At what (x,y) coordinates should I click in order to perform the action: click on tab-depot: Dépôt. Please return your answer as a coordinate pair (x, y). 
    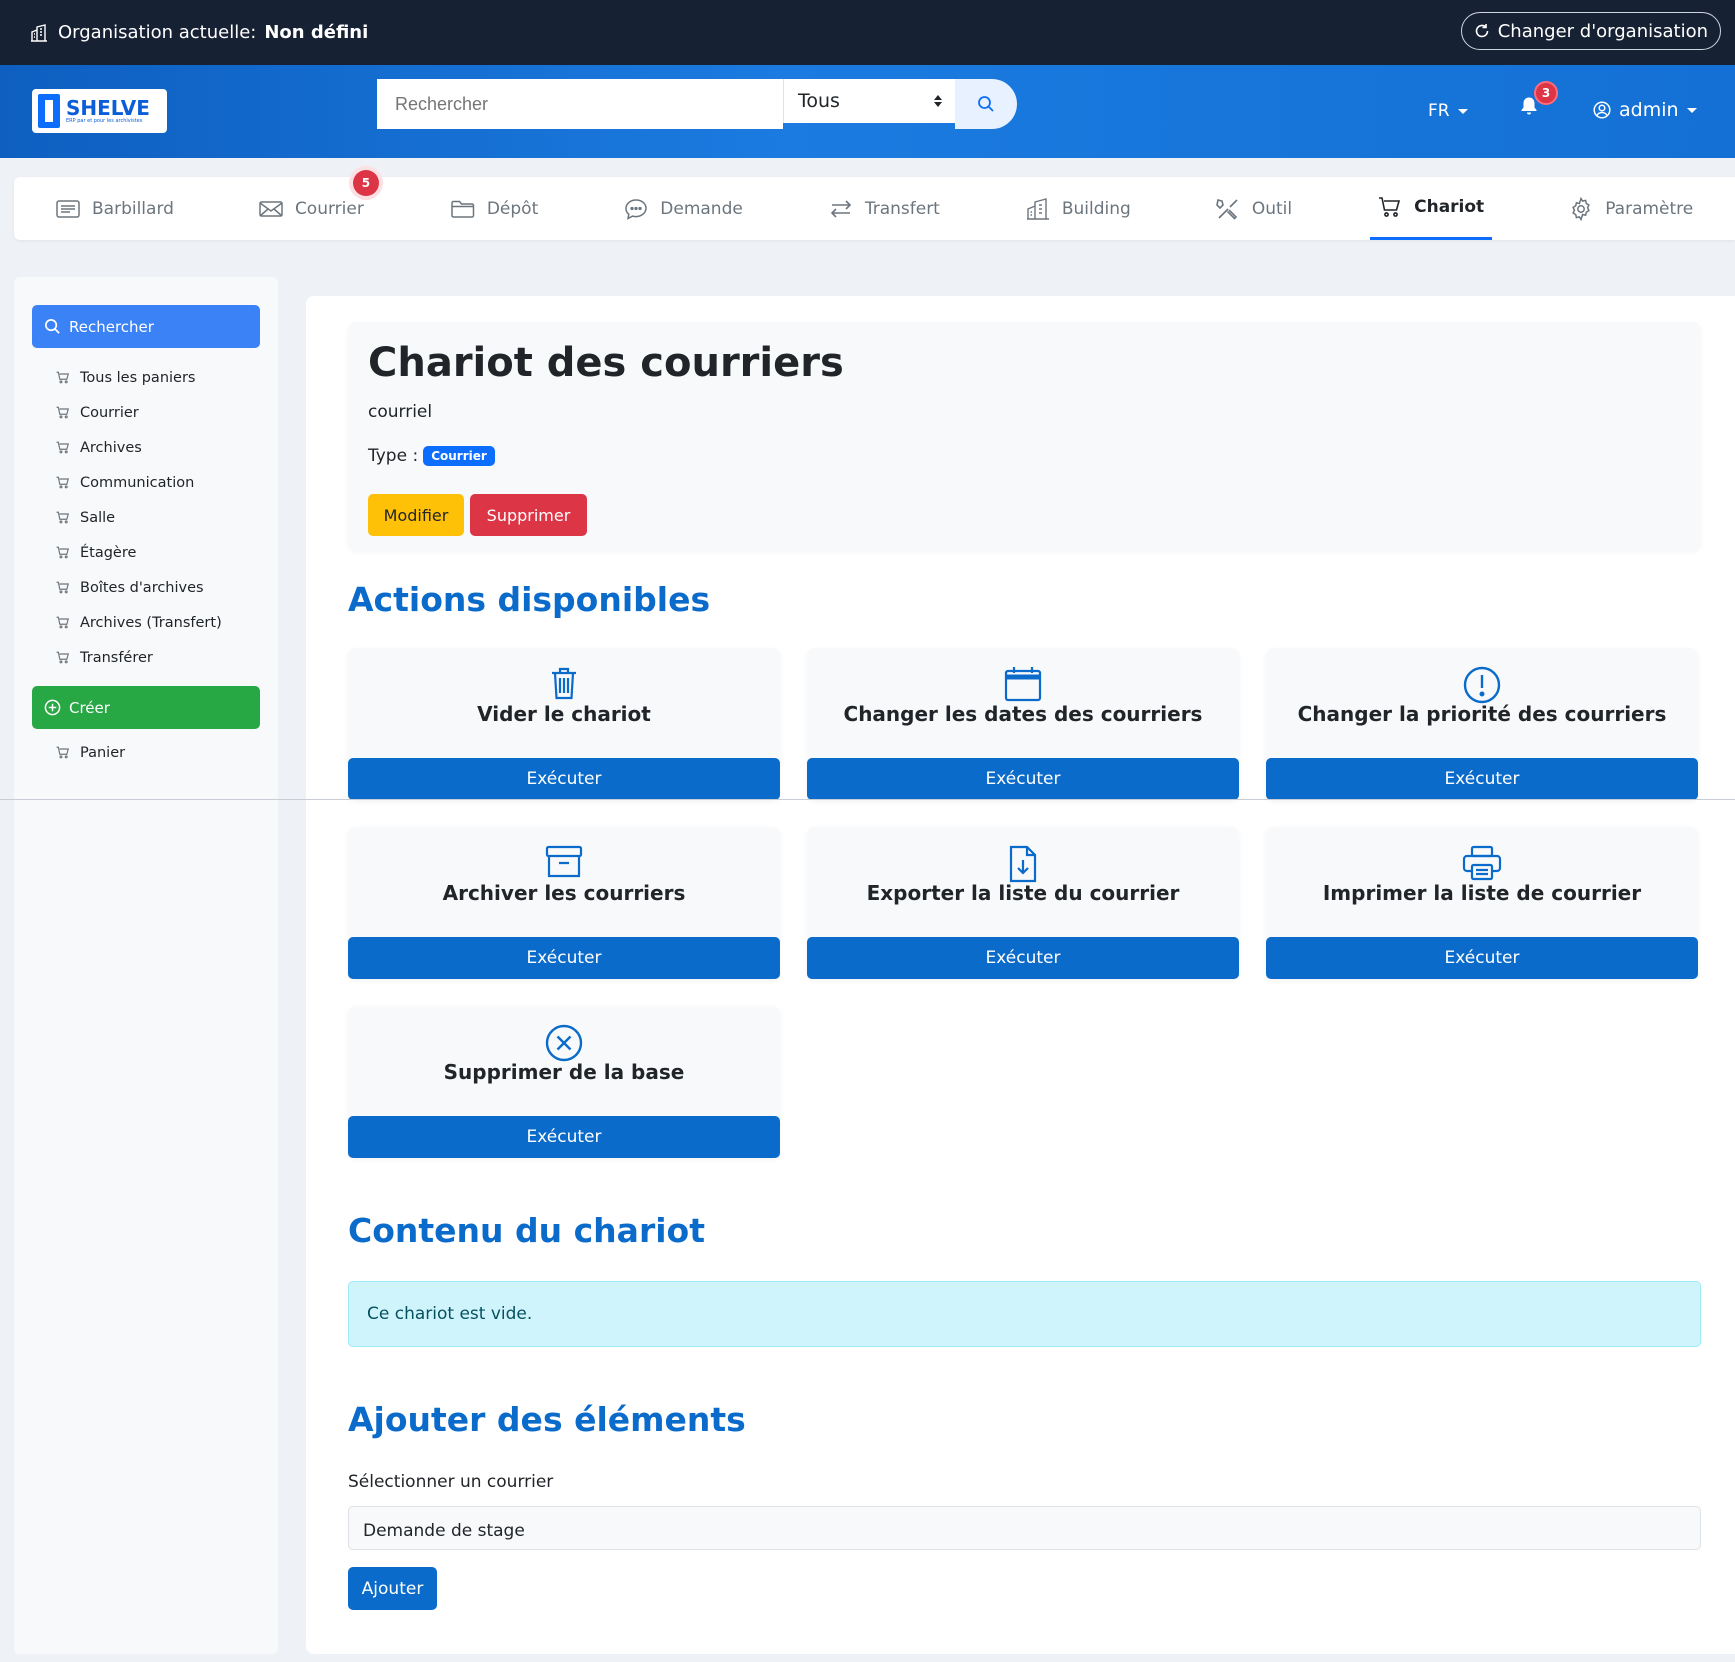
    Looking at the image, I should click on (494, 208).